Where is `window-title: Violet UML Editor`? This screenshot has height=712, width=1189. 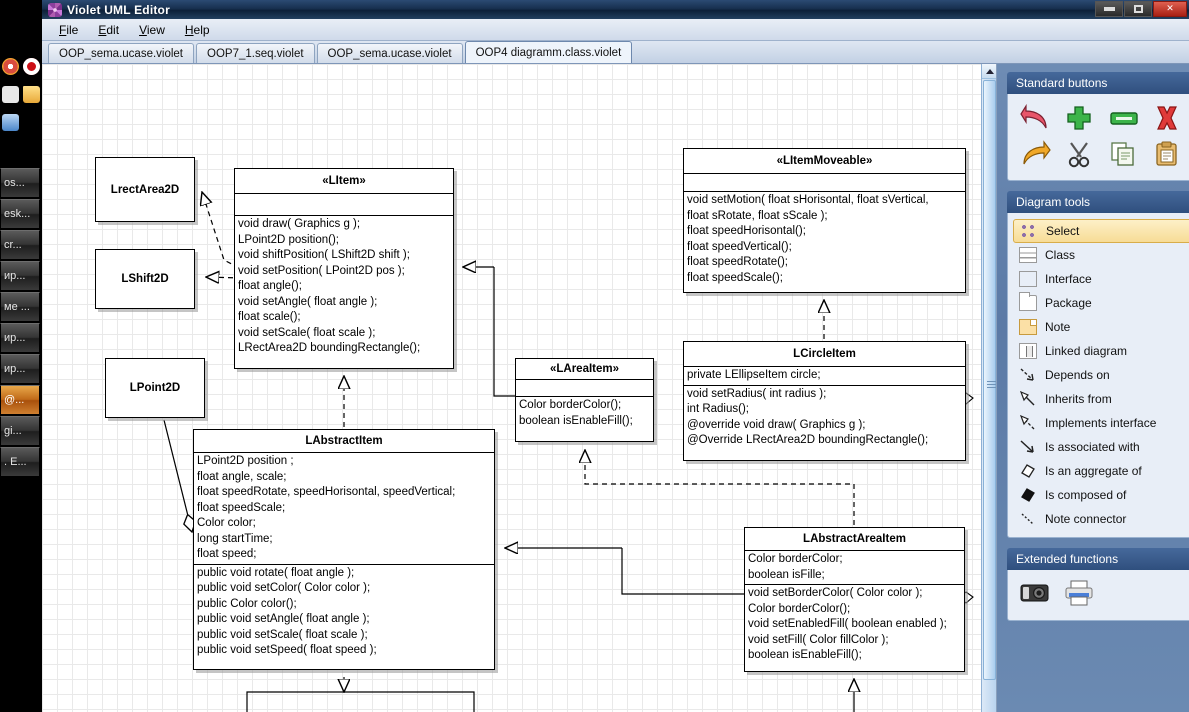 window-title: Violet UML Editor is located at coordinates (118, 9).